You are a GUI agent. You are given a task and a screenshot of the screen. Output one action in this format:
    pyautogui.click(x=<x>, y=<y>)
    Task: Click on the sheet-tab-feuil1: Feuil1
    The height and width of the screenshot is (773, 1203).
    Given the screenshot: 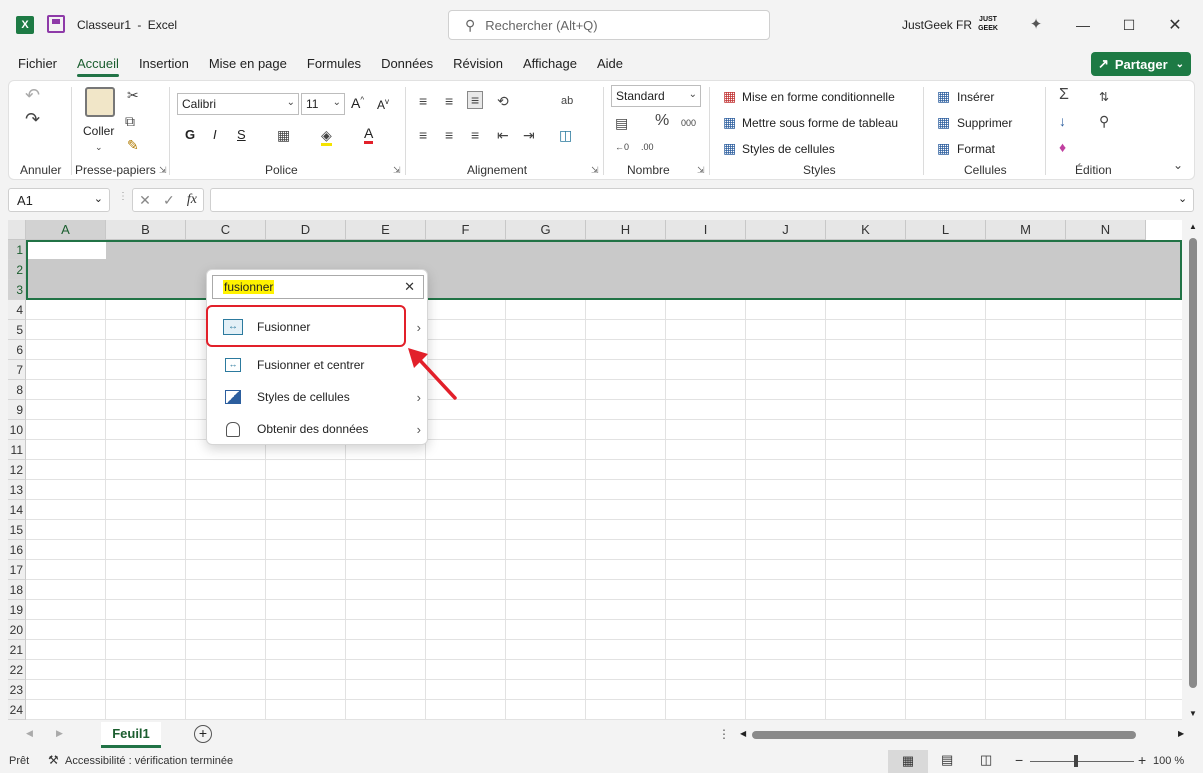 What is the action you would take?
    pyautogui.click(x=131, y=735)
    